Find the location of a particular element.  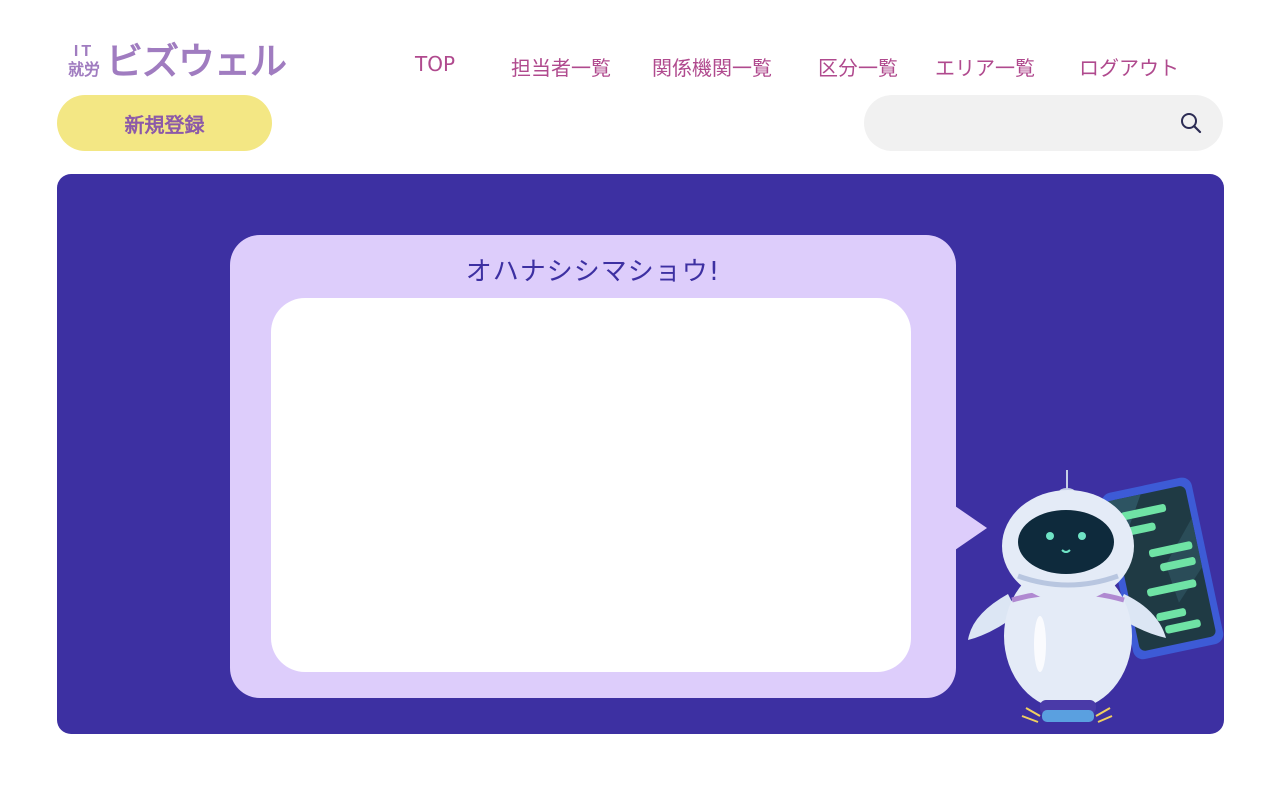

search-box is located at coordinates (1043, 123).